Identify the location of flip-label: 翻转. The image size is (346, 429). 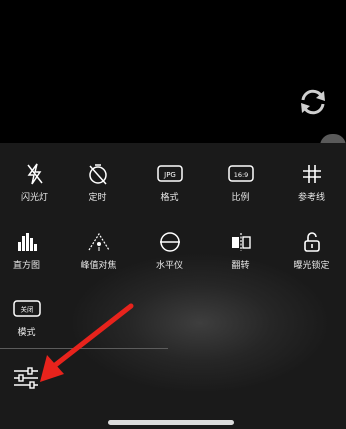
(240, 266).